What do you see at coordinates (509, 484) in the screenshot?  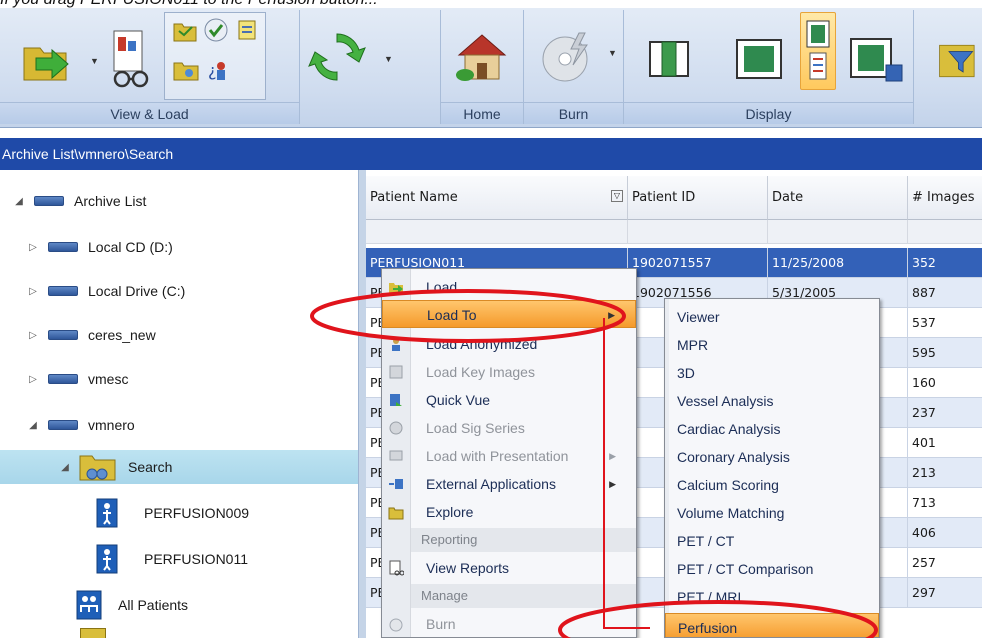 I see `menu-item-external-applications: External Applications ▶` at bounding box center [509, 484].